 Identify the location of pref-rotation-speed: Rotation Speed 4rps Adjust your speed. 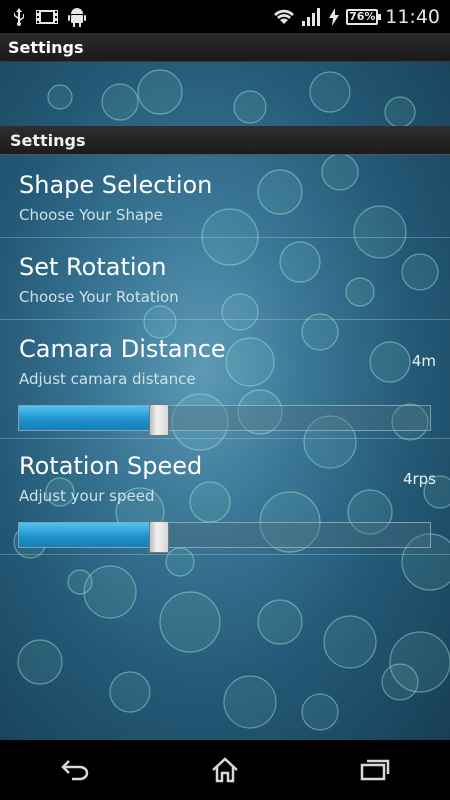
(225, 497).